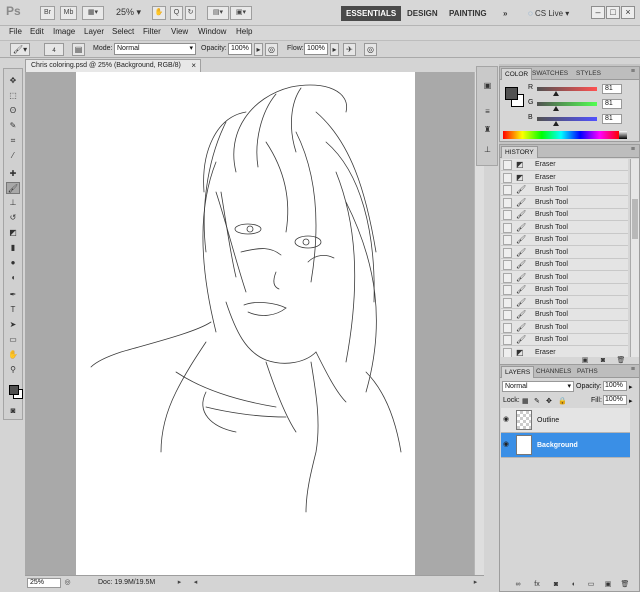  What do you see at coordinates (13, 295) in the screenshot?
I see `pen-tool-icon: ✒` at bounding box center [13, 295].